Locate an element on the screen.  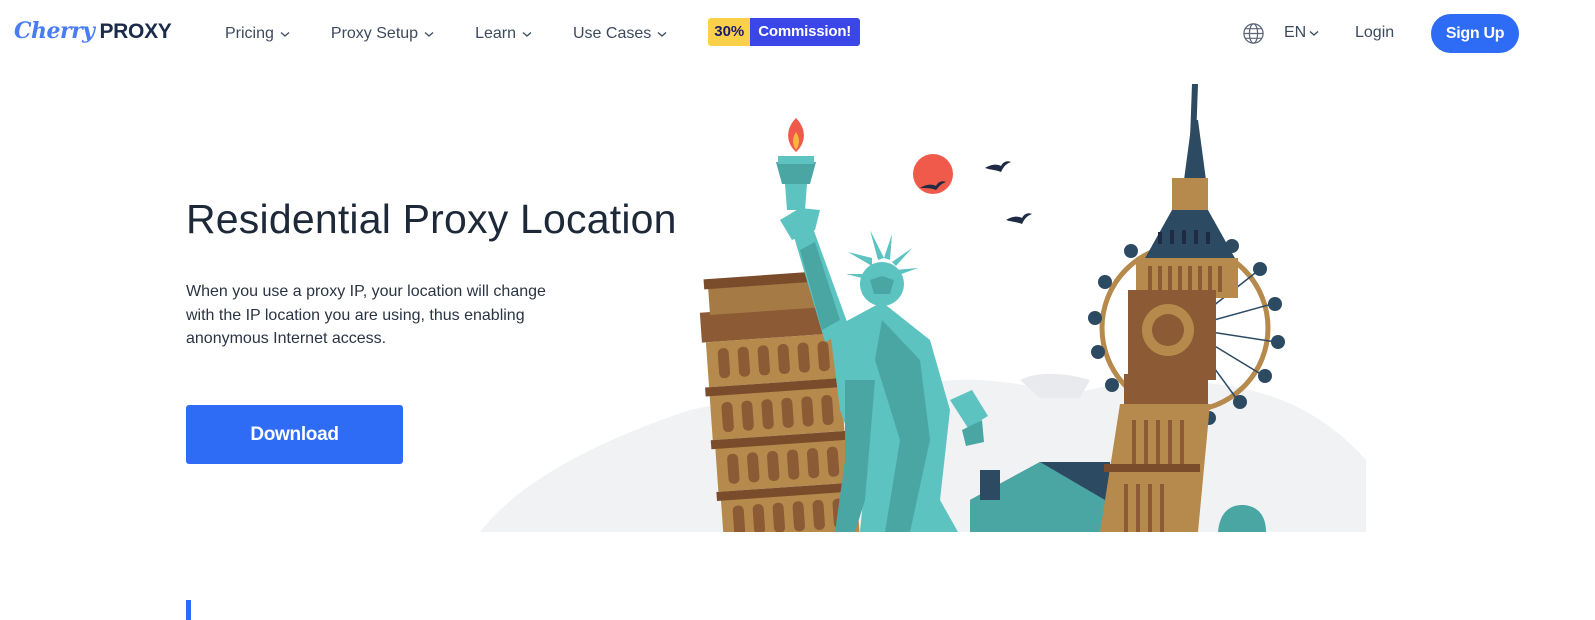
cherry-proxy-logo: Cherry PROXY is located at coordinates (93, 31).